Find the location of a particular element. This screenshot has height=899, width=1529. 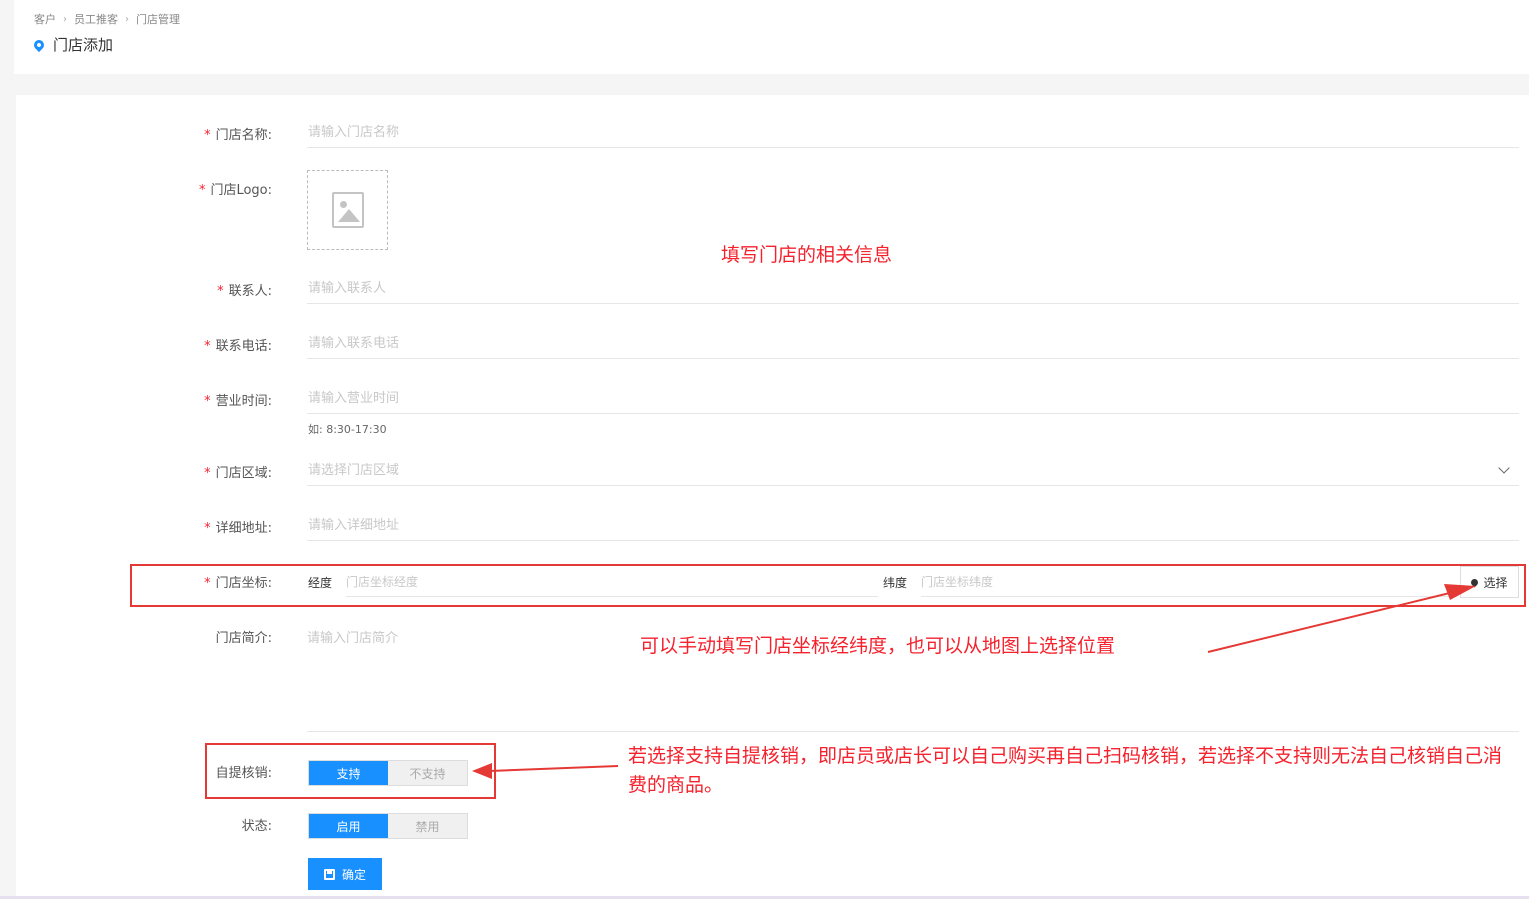

breadcrumb-item-staff: 员工推客 is located at coordinates (96, 19).